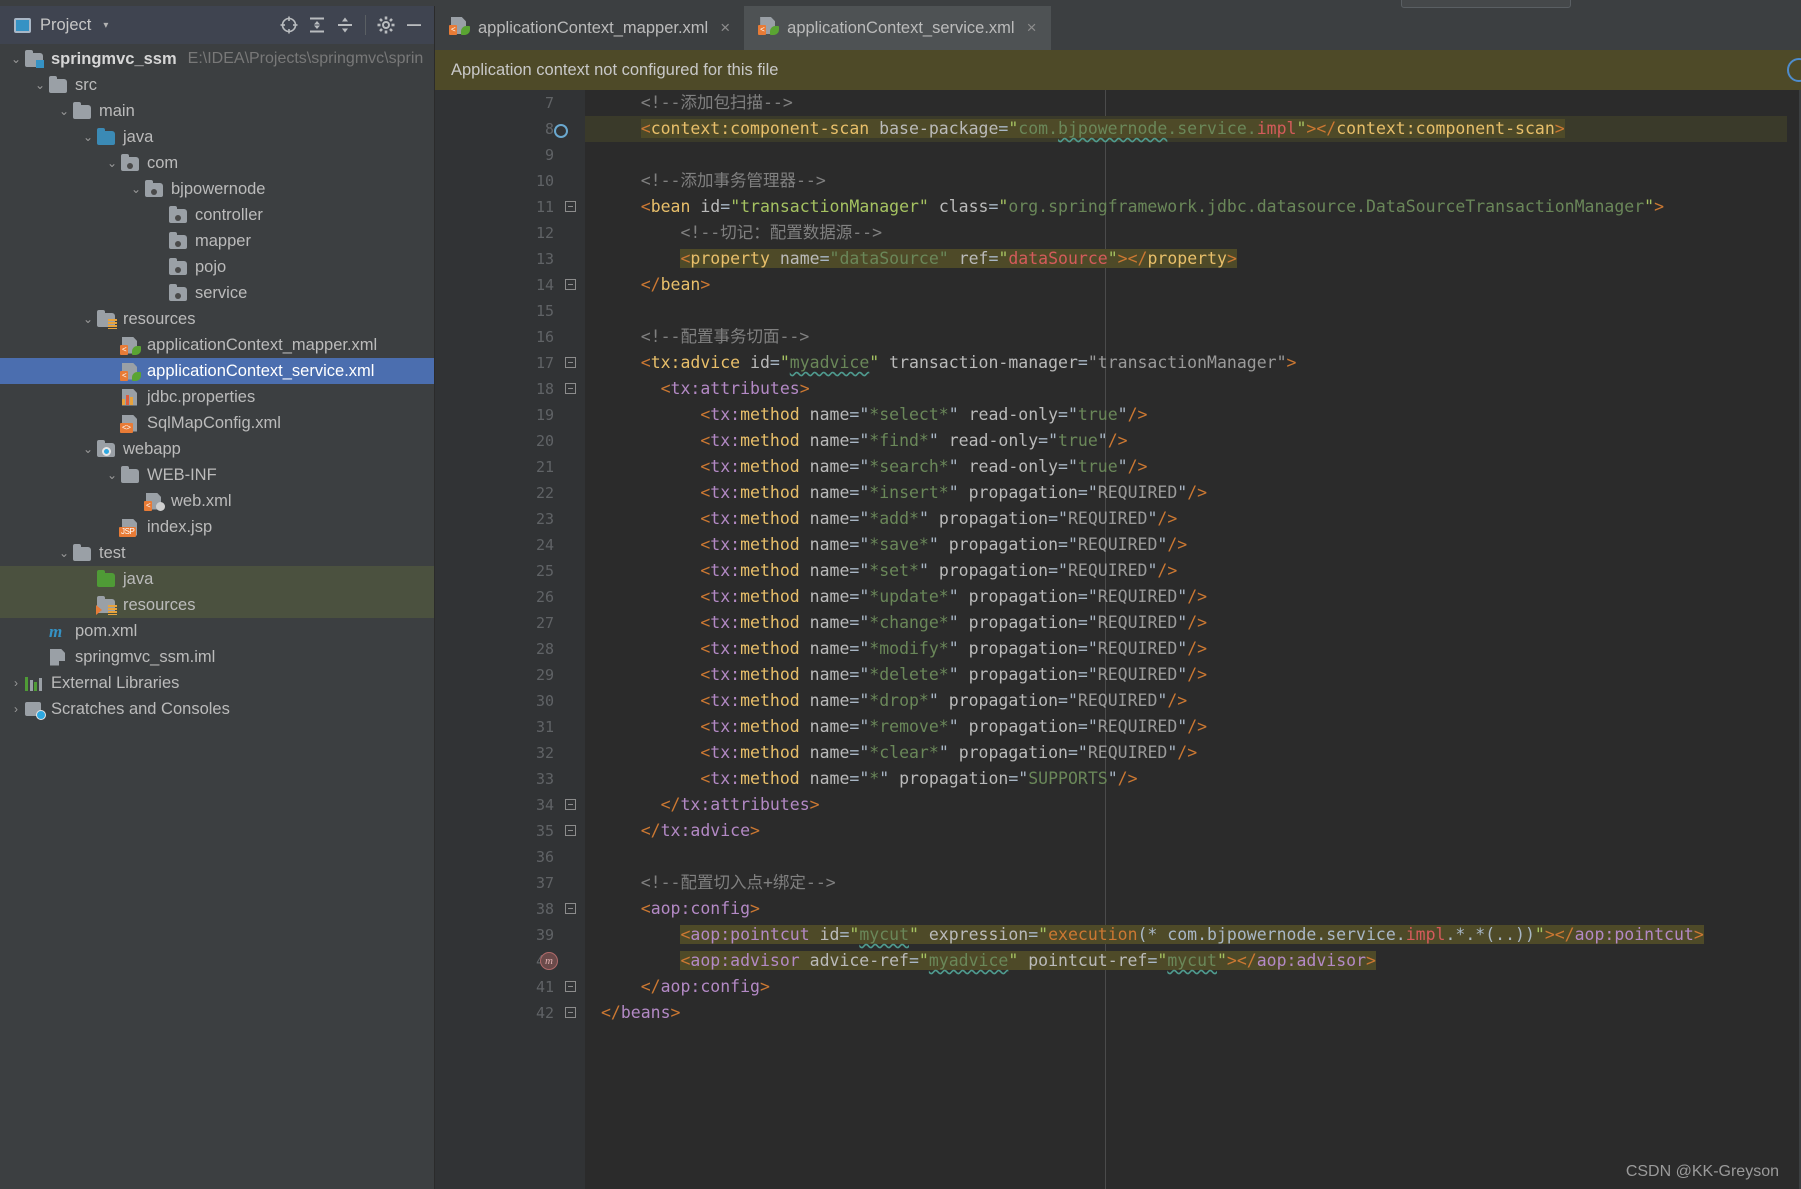 This screenshot has width=1801, height=1189. I want to click on tree-node-scratches-and-consoles: › Scratches and Consoles, so click(217, 709).